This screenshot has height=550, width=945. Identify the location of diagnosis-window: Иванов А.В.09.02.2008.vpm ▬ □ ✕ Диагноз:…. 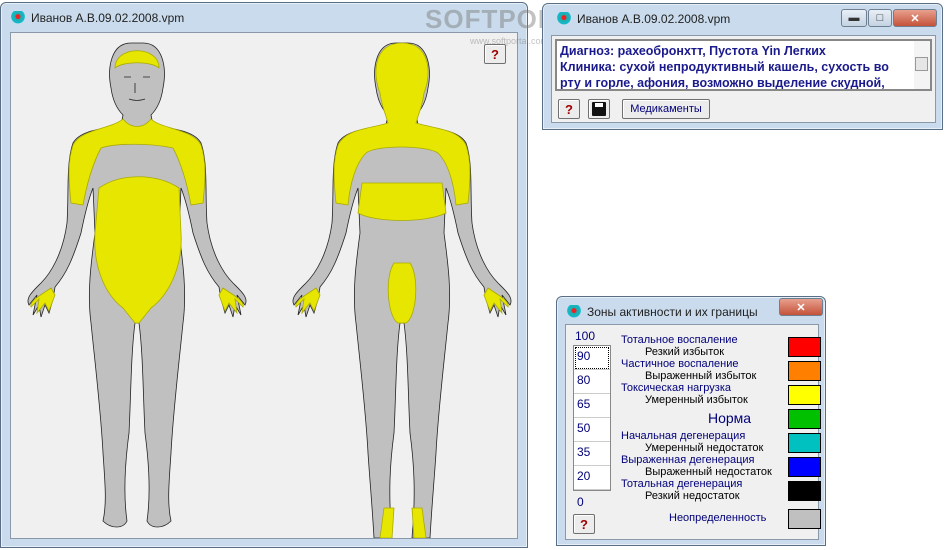
(742, 66).